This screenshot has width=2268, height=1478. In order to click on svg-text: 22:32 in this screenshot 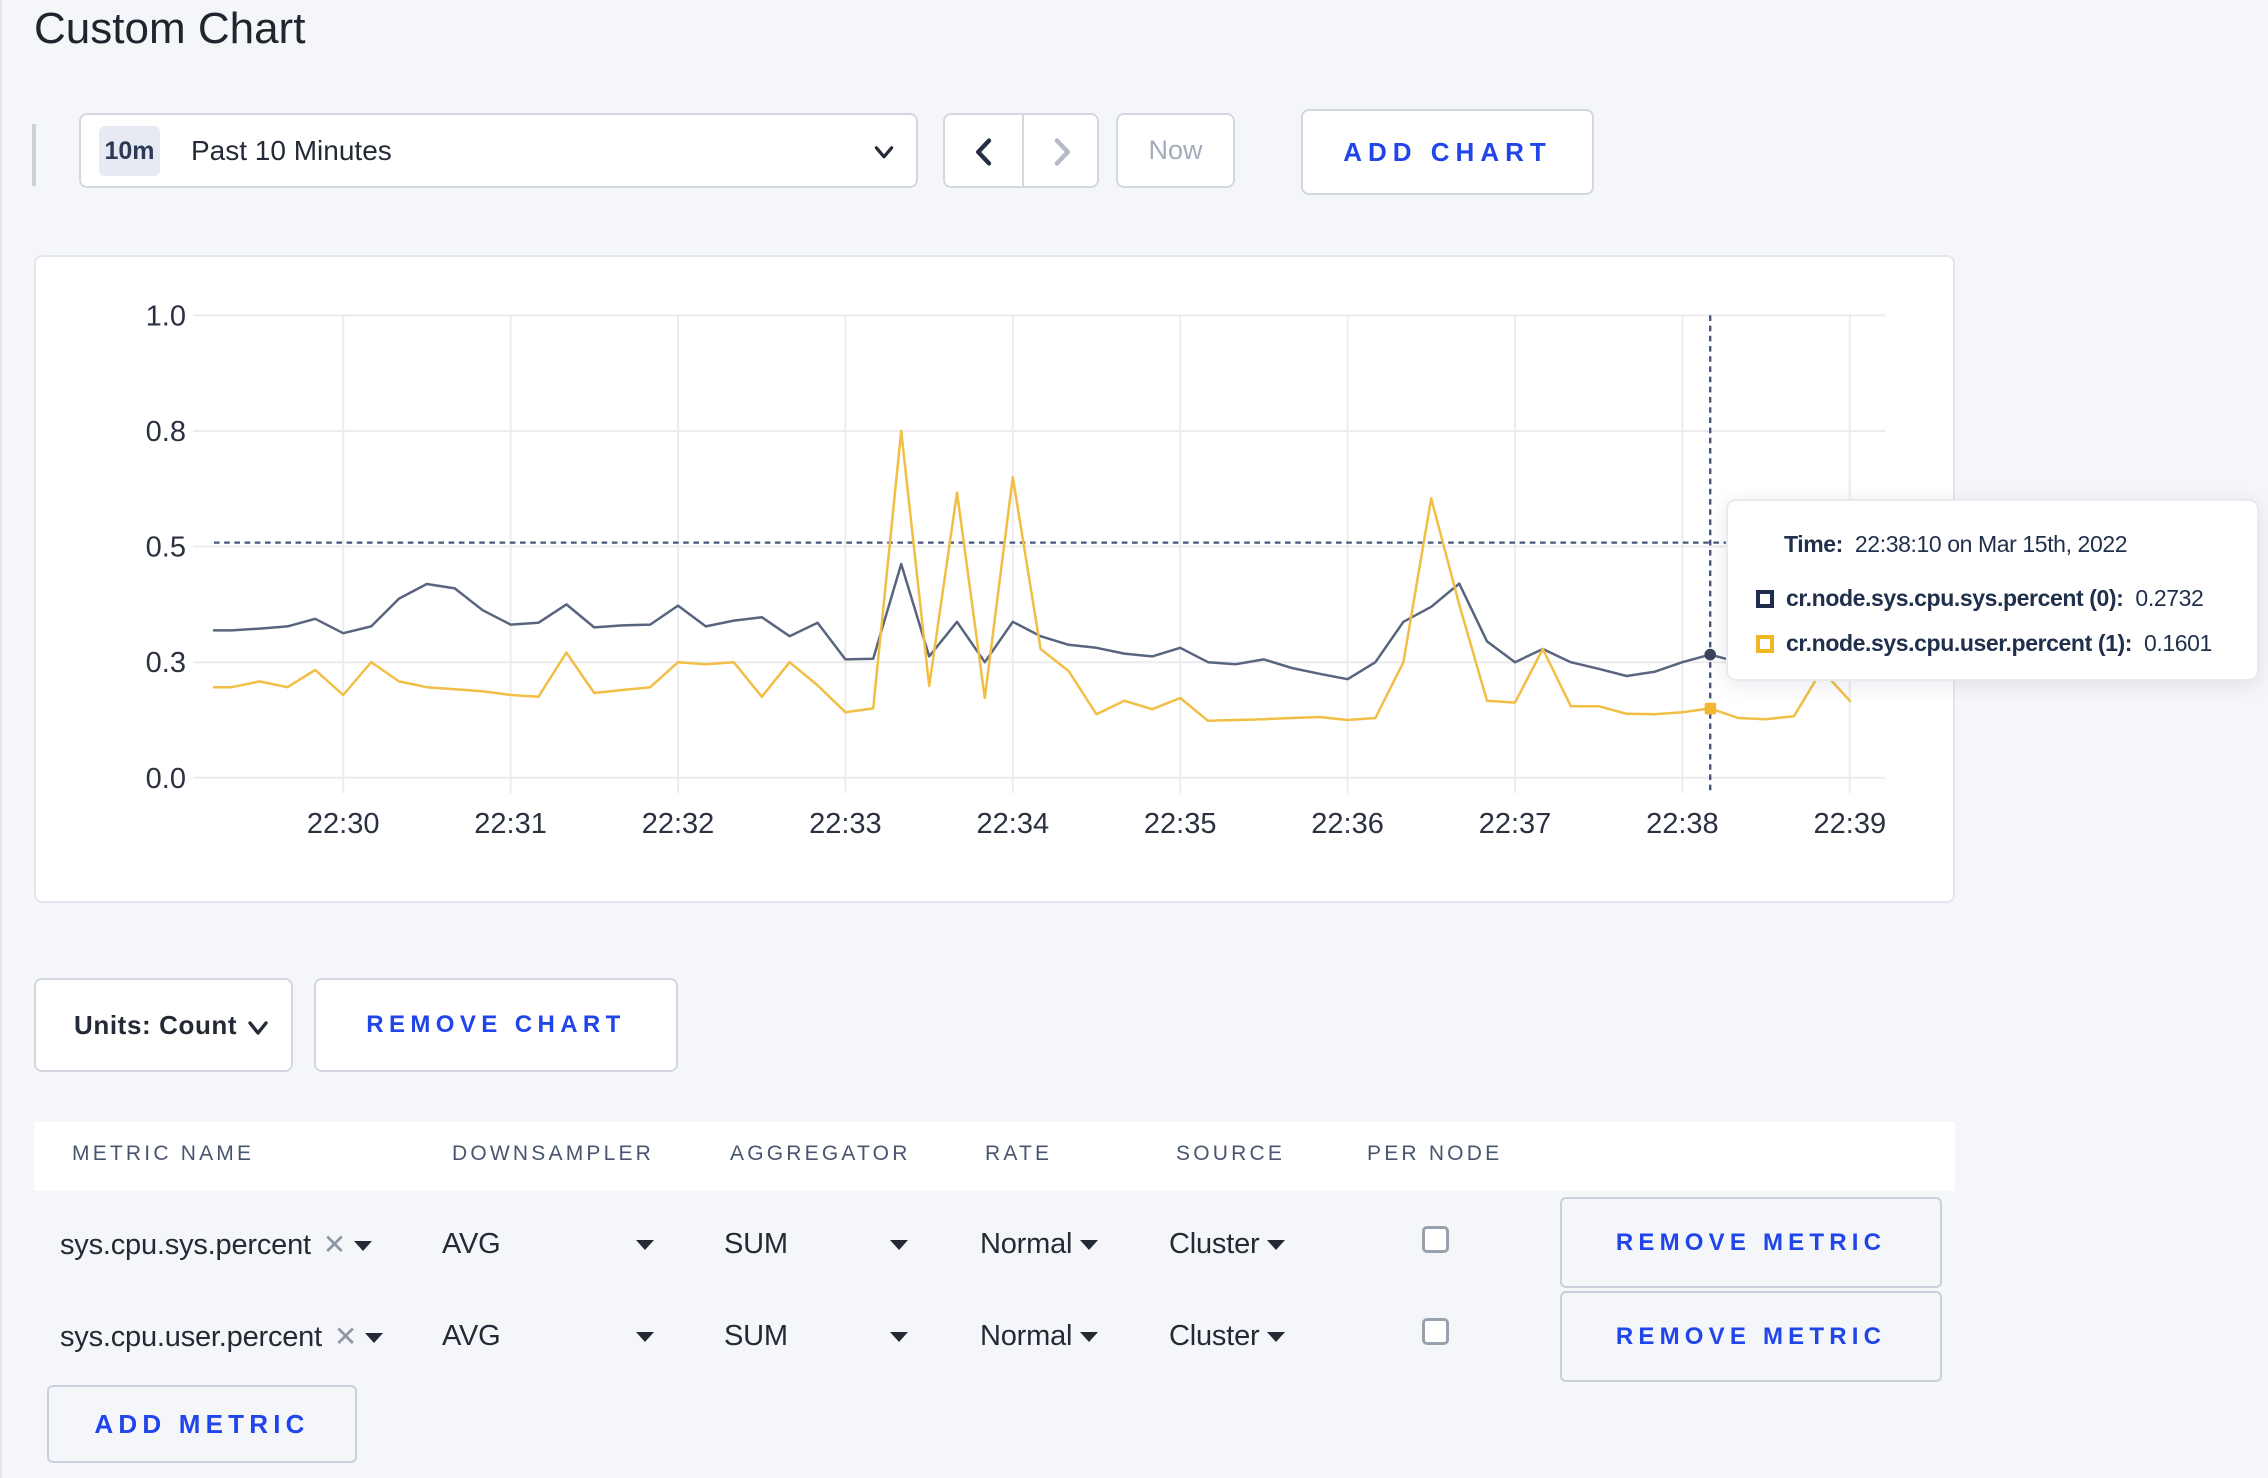, I will do `click(678, 824)`.